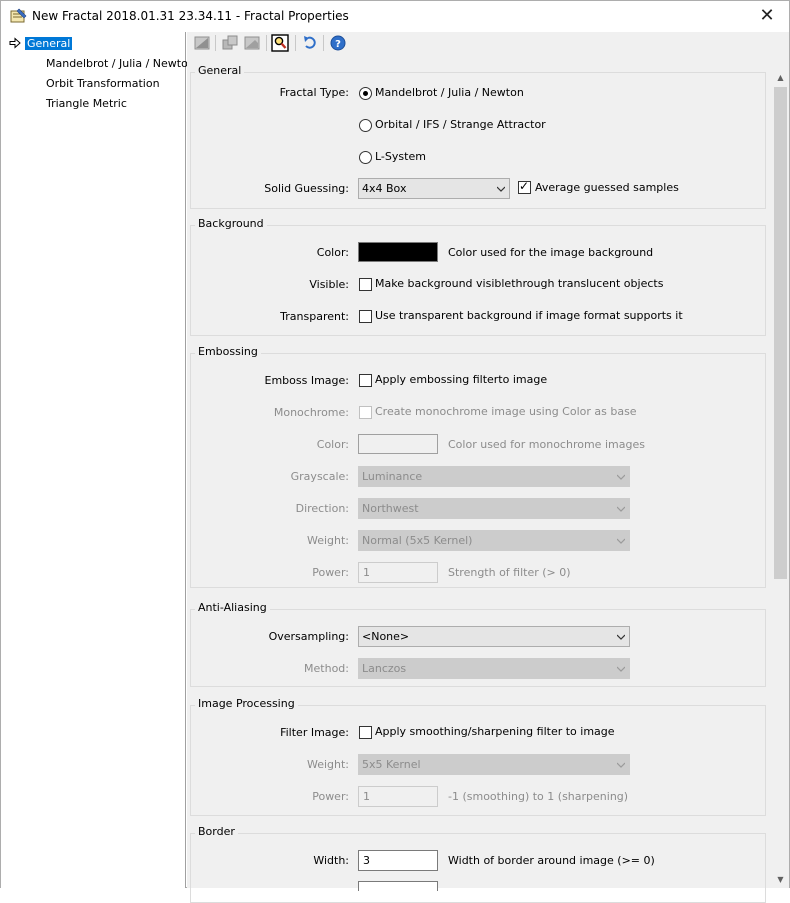  What do you see at coordinates (434, 188) in the screenshot?
I see `solid-guessing-select: 4x4 Box` at bounding box center [434, 188].